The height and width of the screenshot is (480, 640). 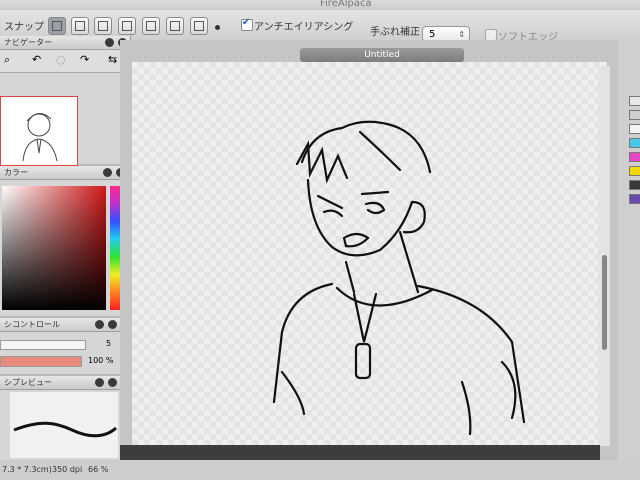 What do you see at coordinates (320, 470) in the screenshot?
I see `status-bar: 7.3 * 7.3cm) 350 dpi 66 %` at bounding box center [320, 470].